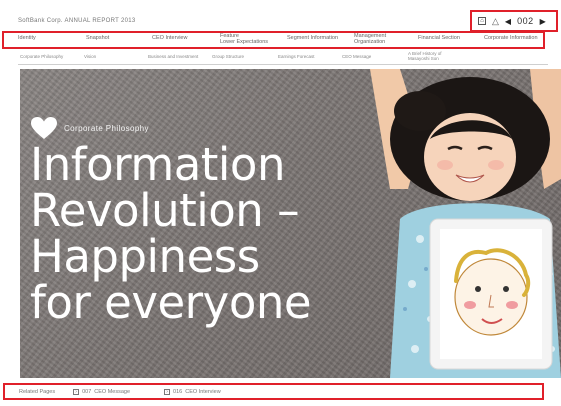  Describe the element at coordinates (44, 128) in the screenshot. I see `heart-icon` at that location.